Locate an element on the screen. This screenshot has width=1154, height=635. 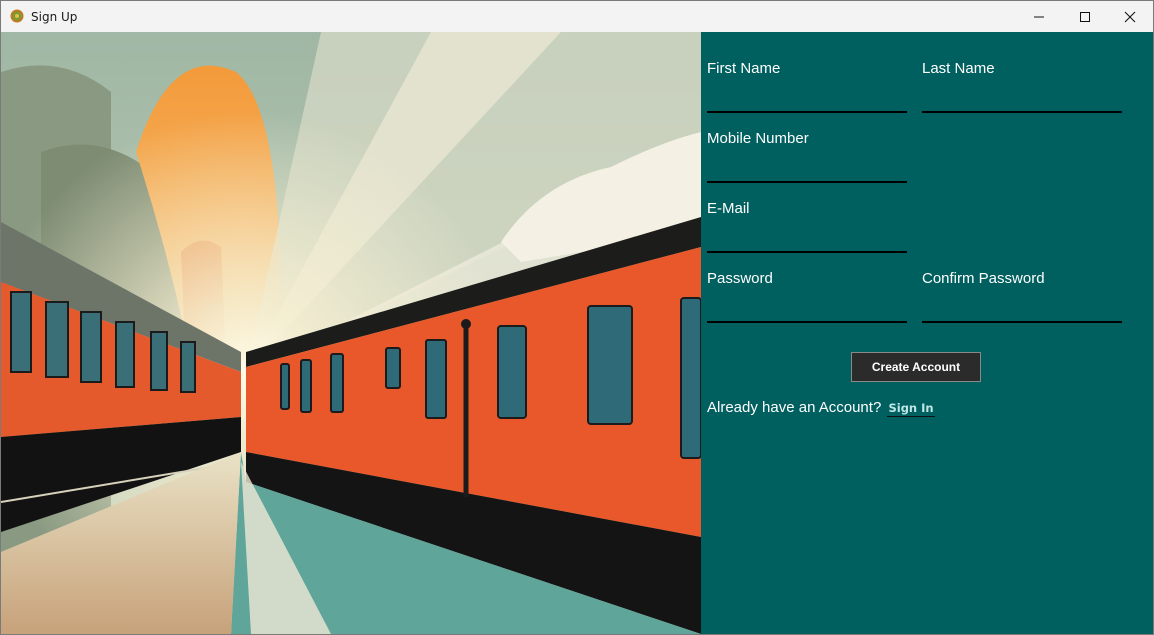
confirm-password-label: Confirm Password is located at coordinates (983, 278).